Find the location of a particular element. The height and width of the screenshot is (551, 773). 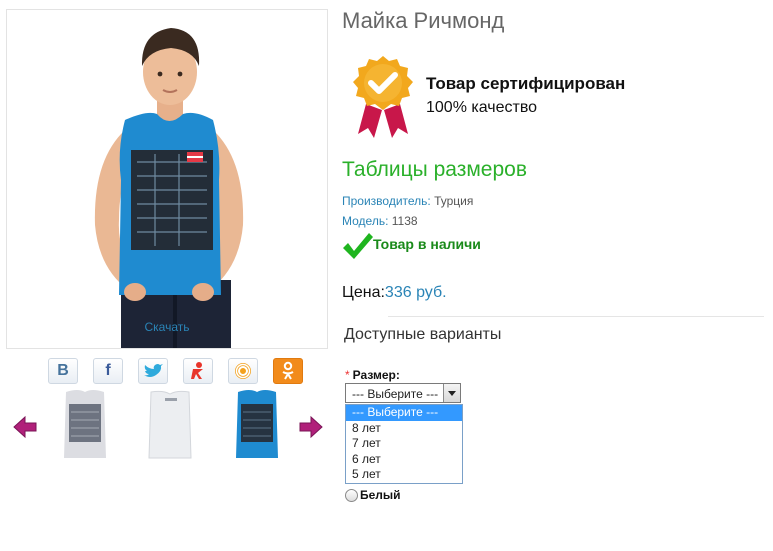

twitter-icon is located at coordinates (153, 371).